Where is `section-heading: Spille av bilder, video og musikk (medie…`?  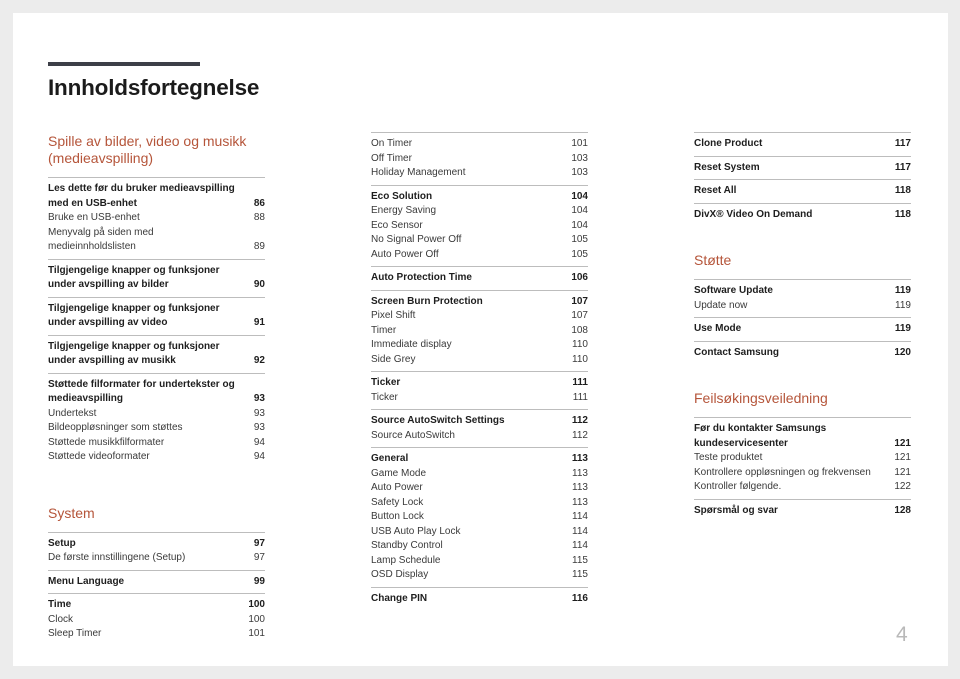
section-heading: Spille av bilder, video og musikk (medie… is located at coordinates (147, 149).